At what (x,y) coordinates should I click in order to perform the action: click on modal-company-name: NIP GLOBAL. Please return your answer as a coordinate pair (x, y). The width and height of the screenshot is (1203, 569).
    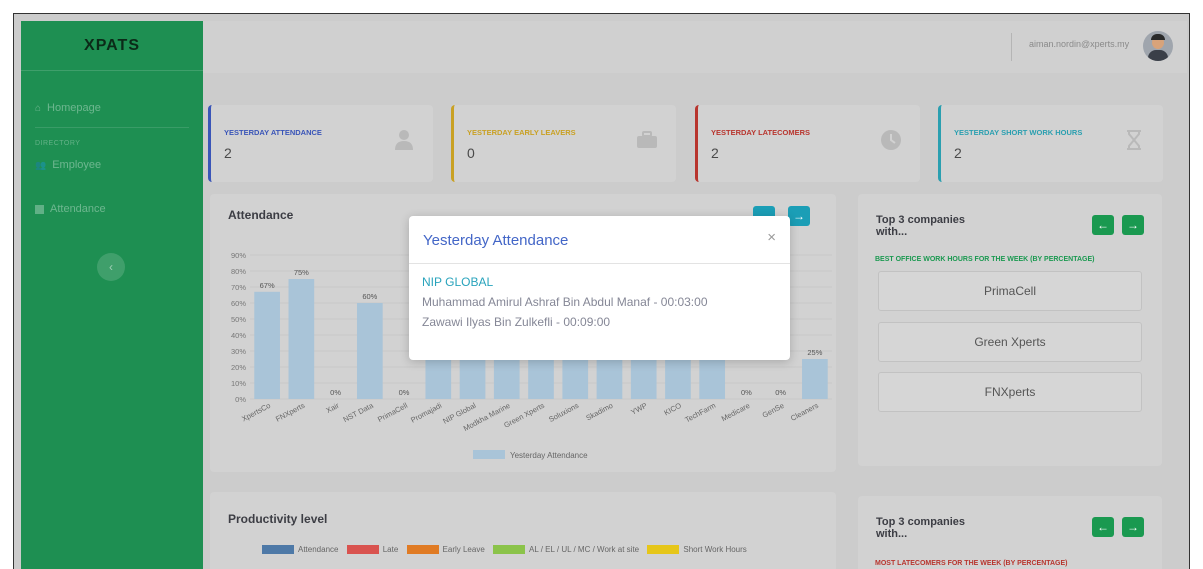
    Looking at the image, I should click on (458, 282).